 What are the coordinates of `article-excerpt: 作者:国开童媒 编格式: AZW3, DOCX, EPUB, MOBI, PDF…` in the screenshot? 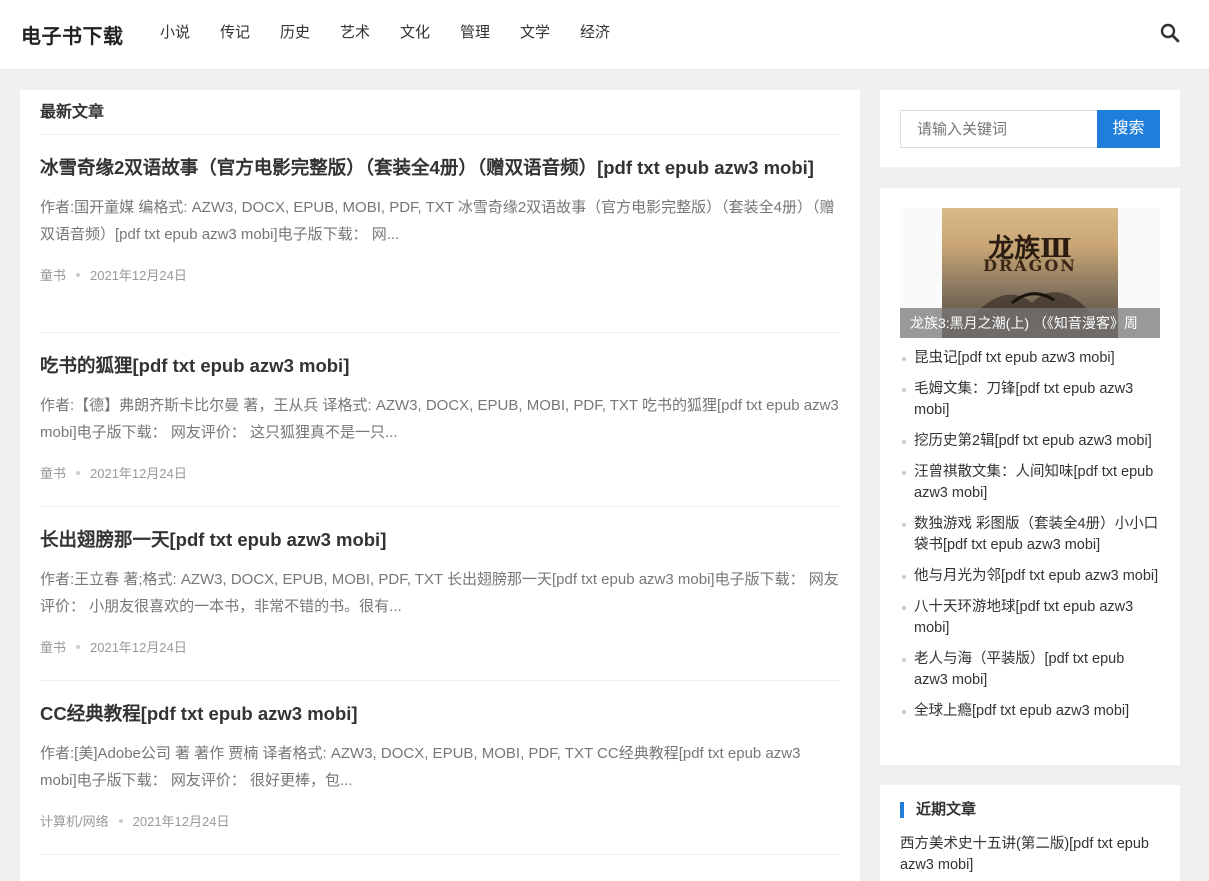 It's located at (437, 221).